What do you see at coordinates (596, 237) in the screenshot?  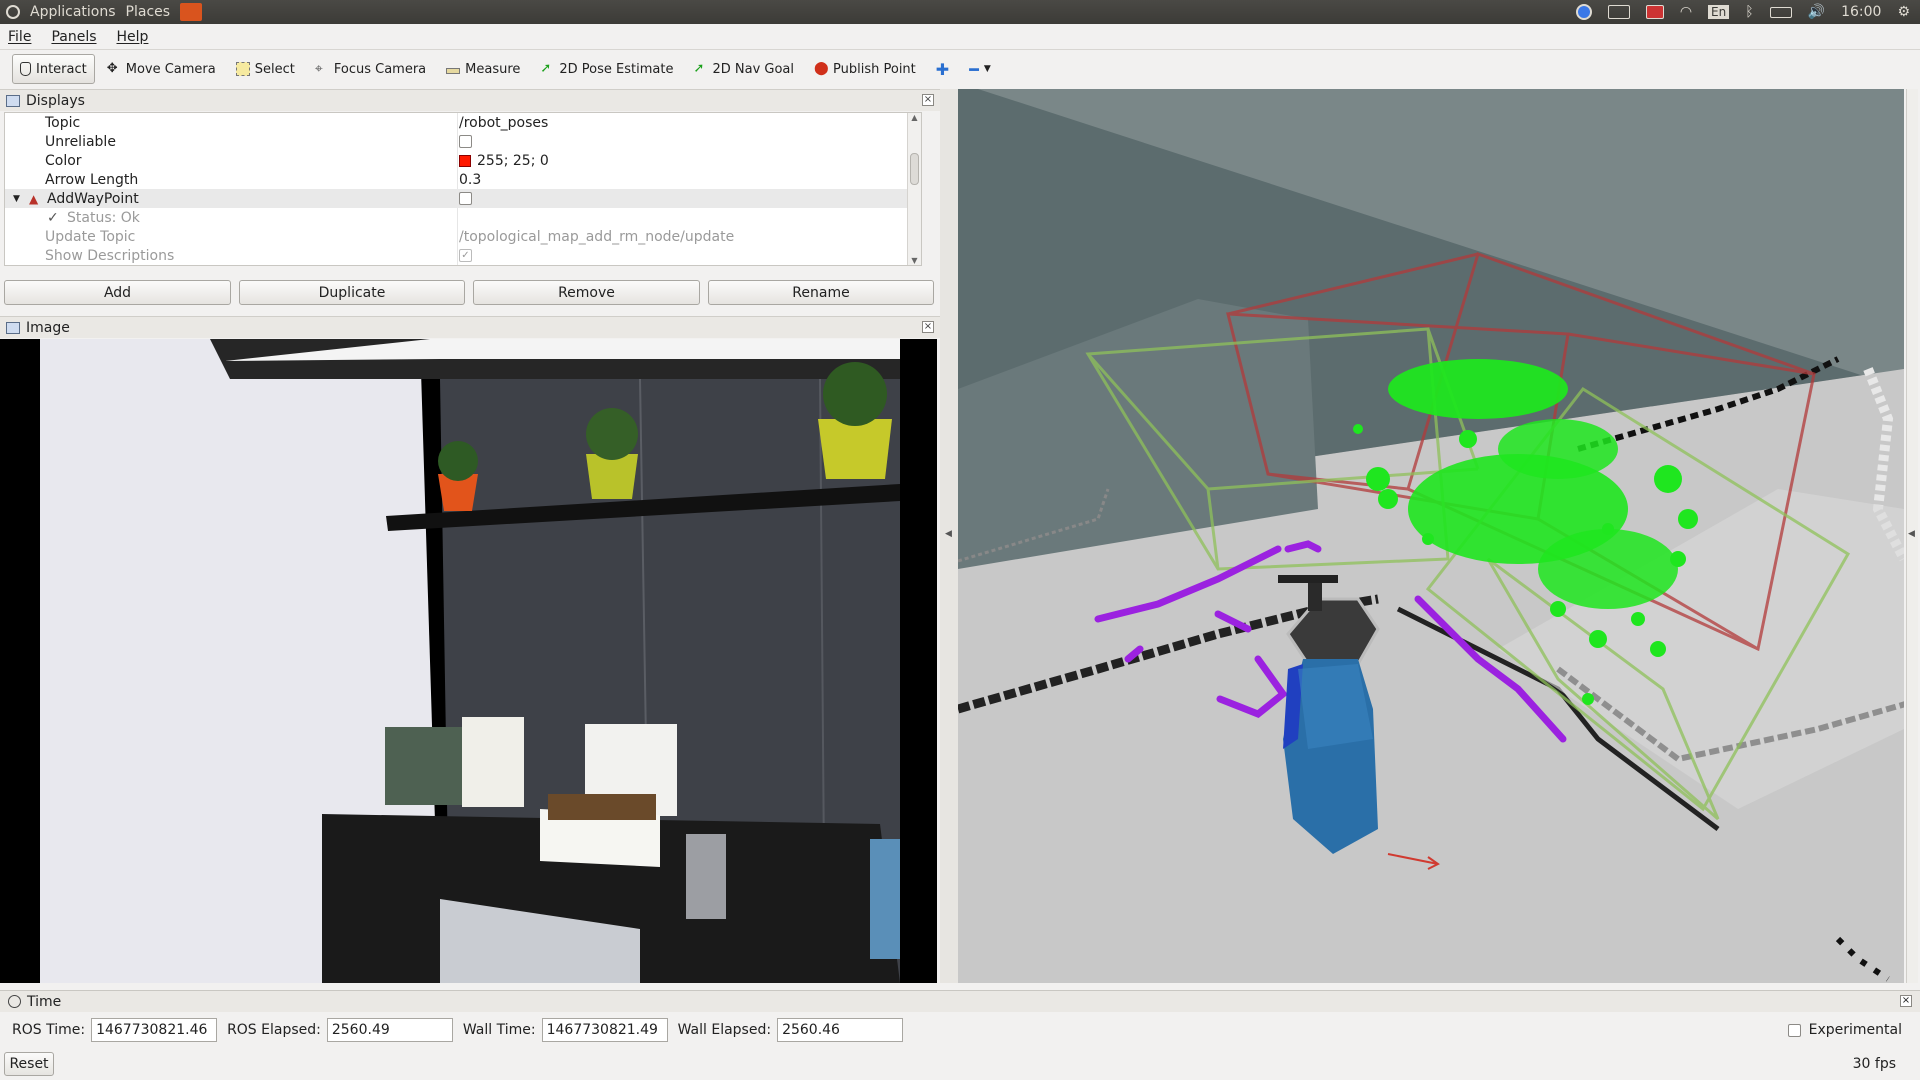 I see `update-topic-value: /topological_map_add_rm_node/update` at bounding box center [596, 237].